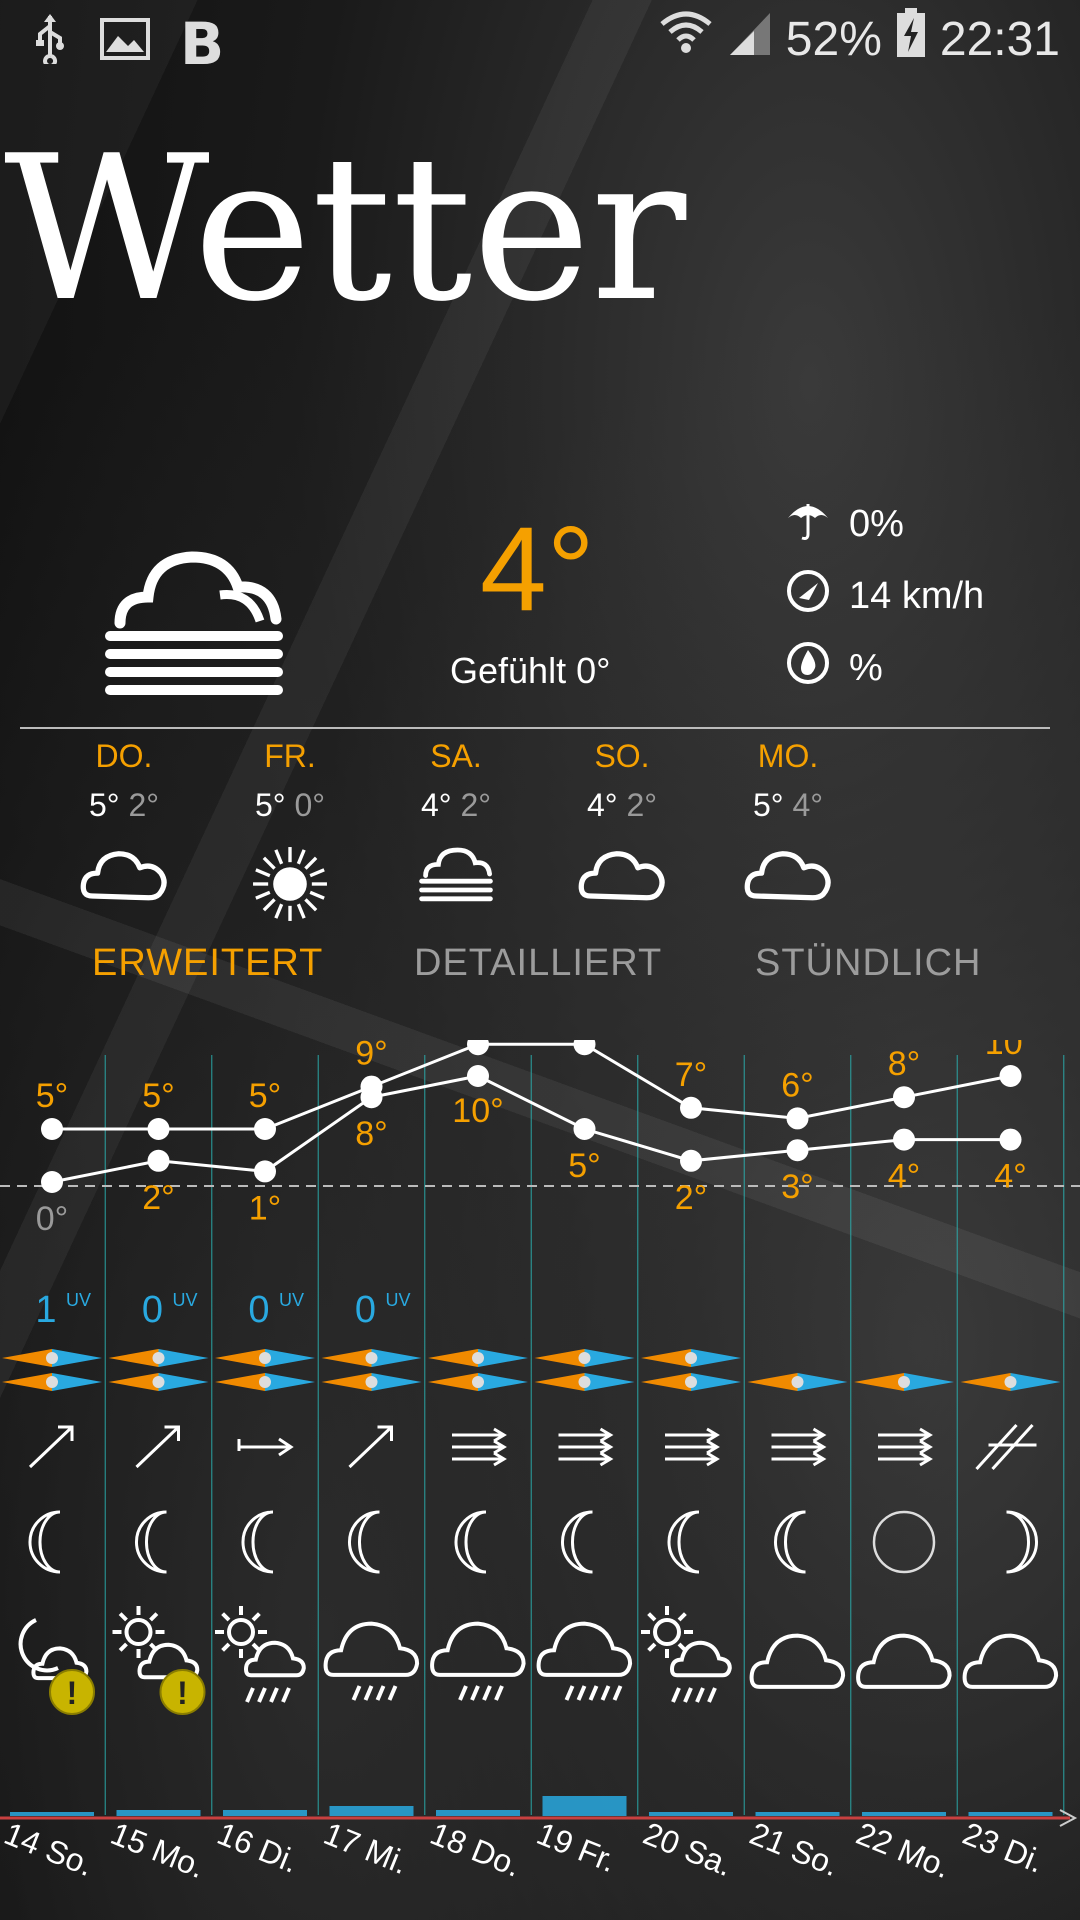 The width and height of the screenshot is (1080, 1920). What do you see at coordinates (537, 569) in the screenshot?
I see `current-temperature: 4°` at bounding box center [537, 569].